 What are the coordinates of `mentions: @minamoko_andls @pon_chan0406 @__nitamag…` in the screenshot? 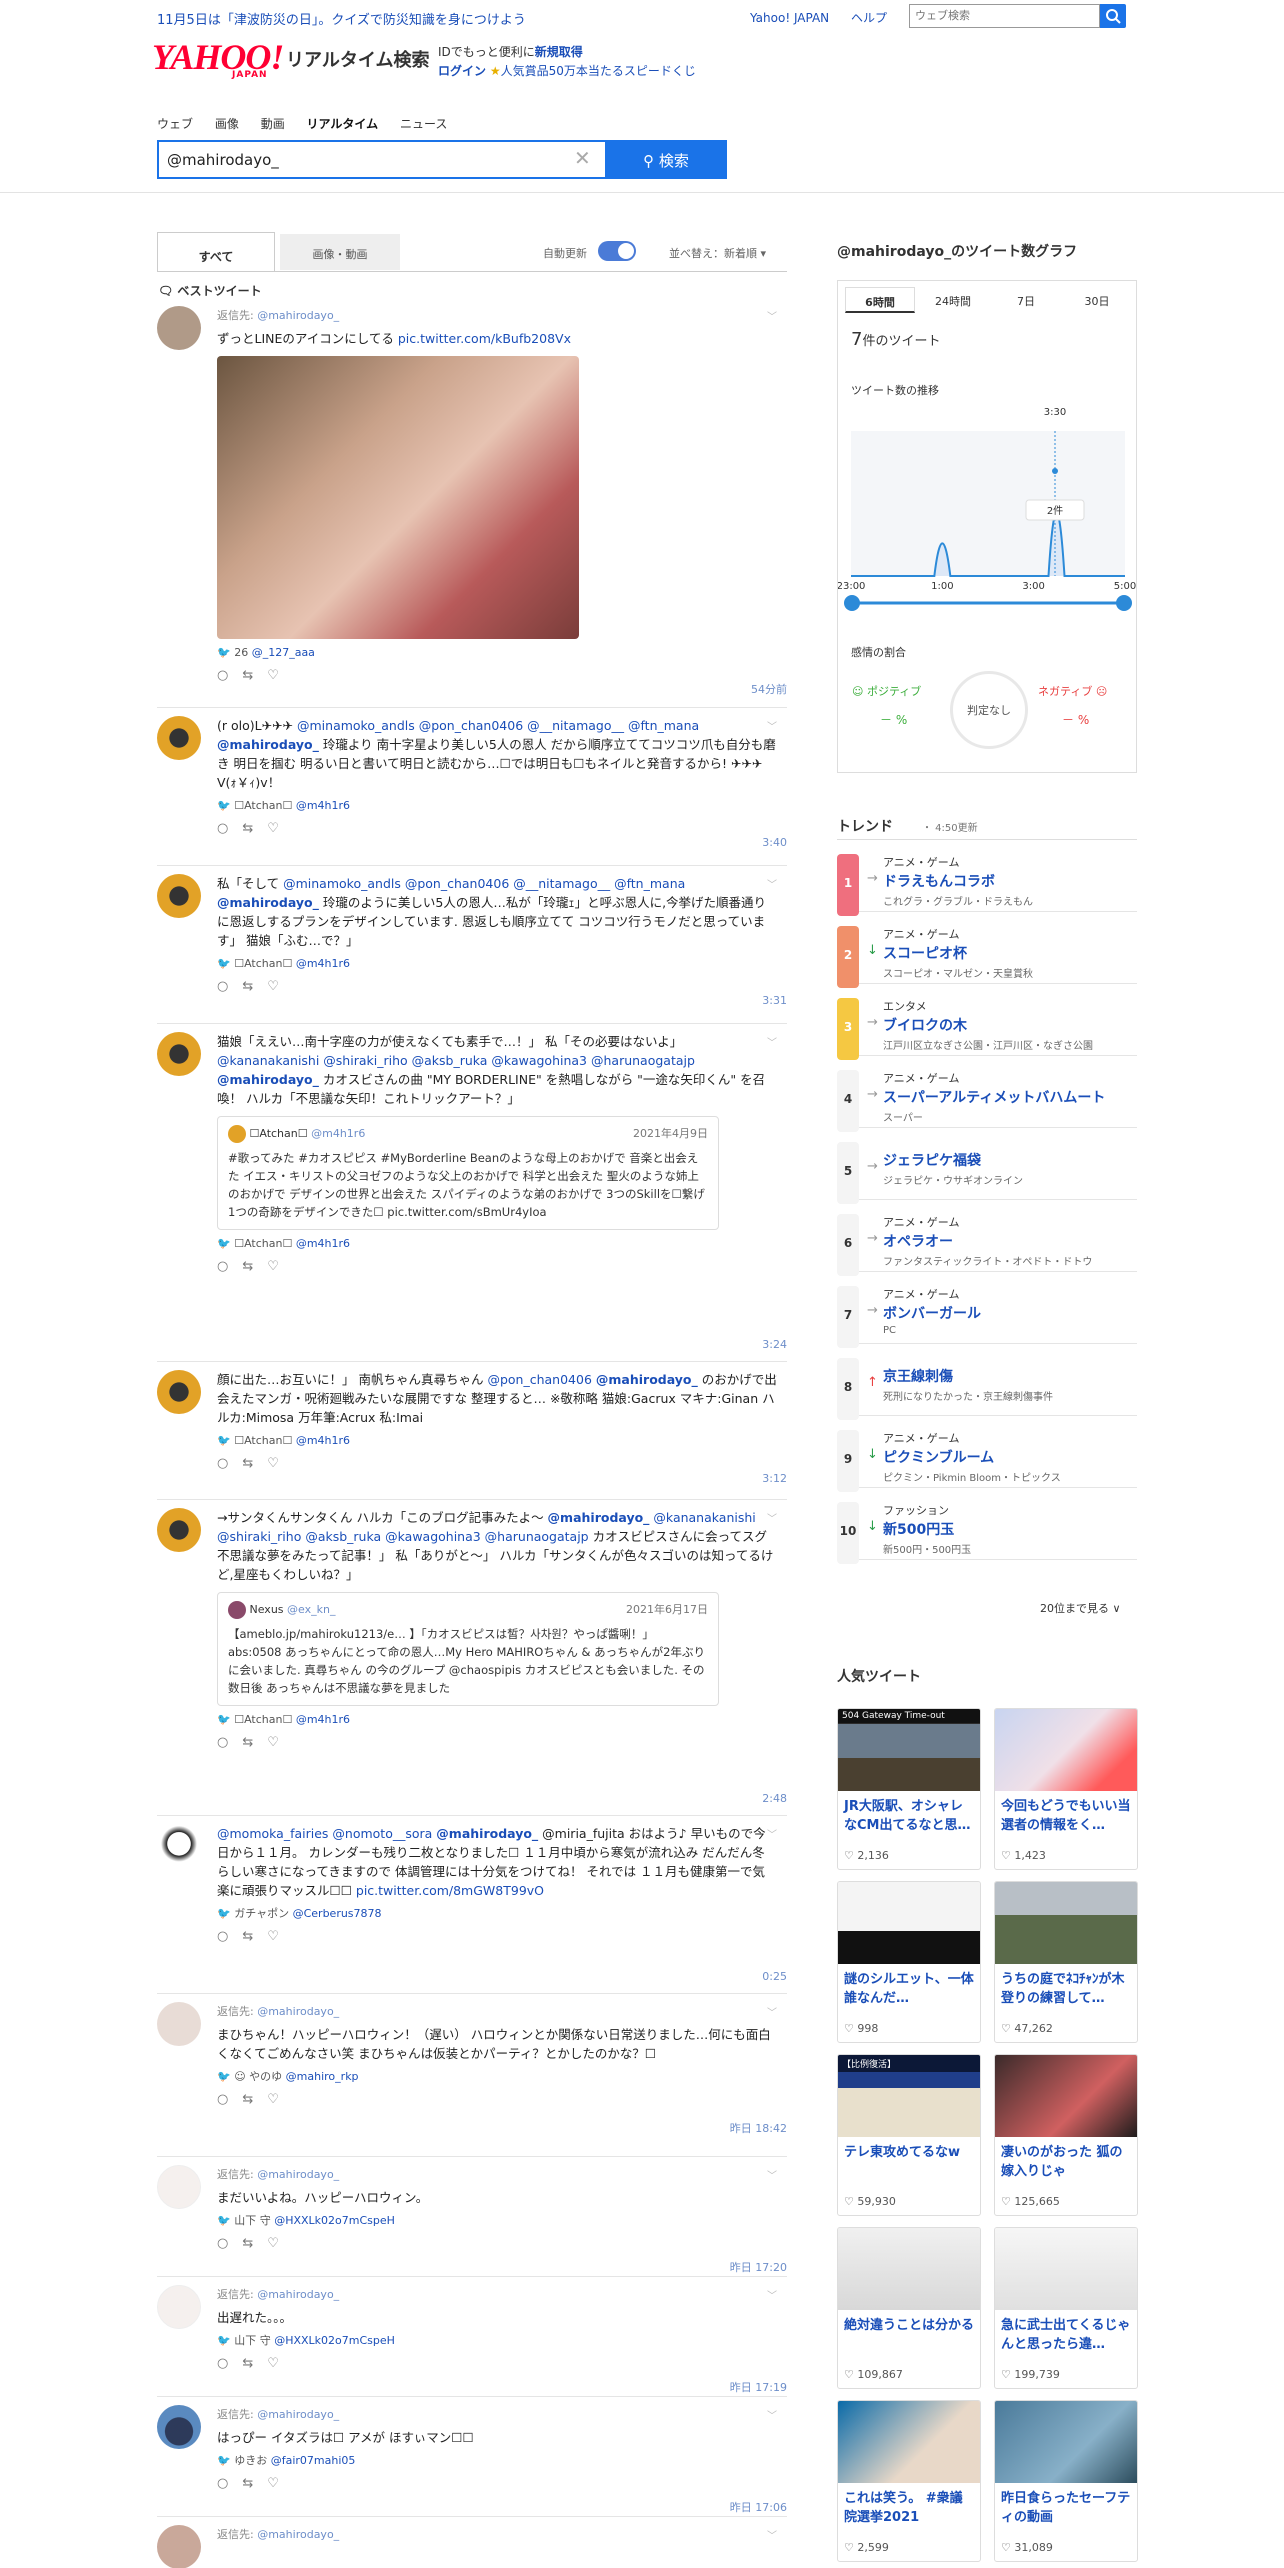 It's located at (484, 883).